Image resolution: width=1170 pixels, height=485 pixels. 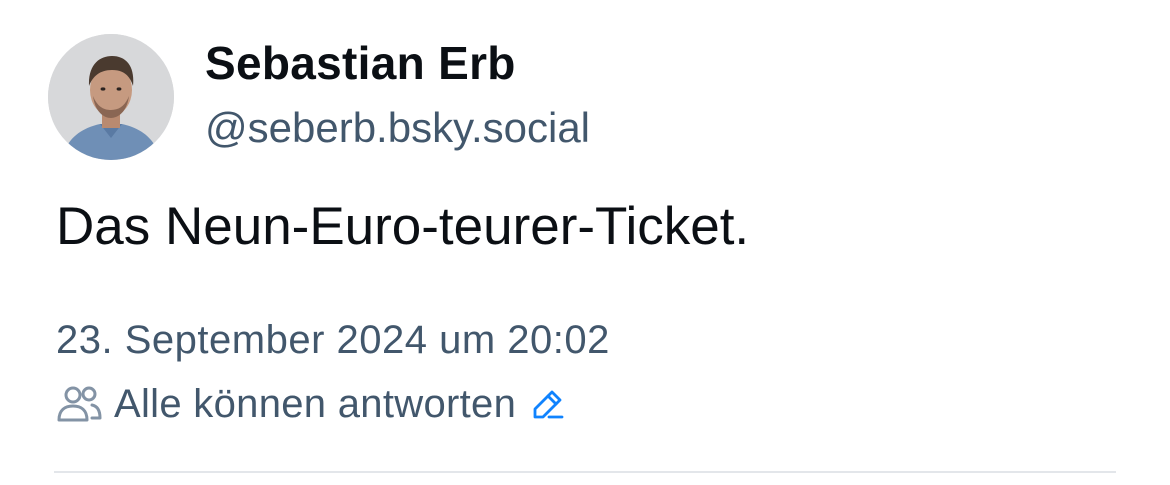 I want to click on post-text: Das Neun-Euro-teurer-Ticket., so click(x=403, y=226).